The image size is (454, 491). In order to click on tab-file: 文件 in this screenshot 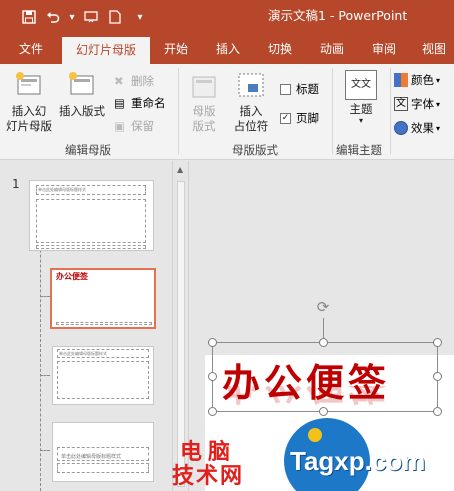, I will do `click(31, 49)`.